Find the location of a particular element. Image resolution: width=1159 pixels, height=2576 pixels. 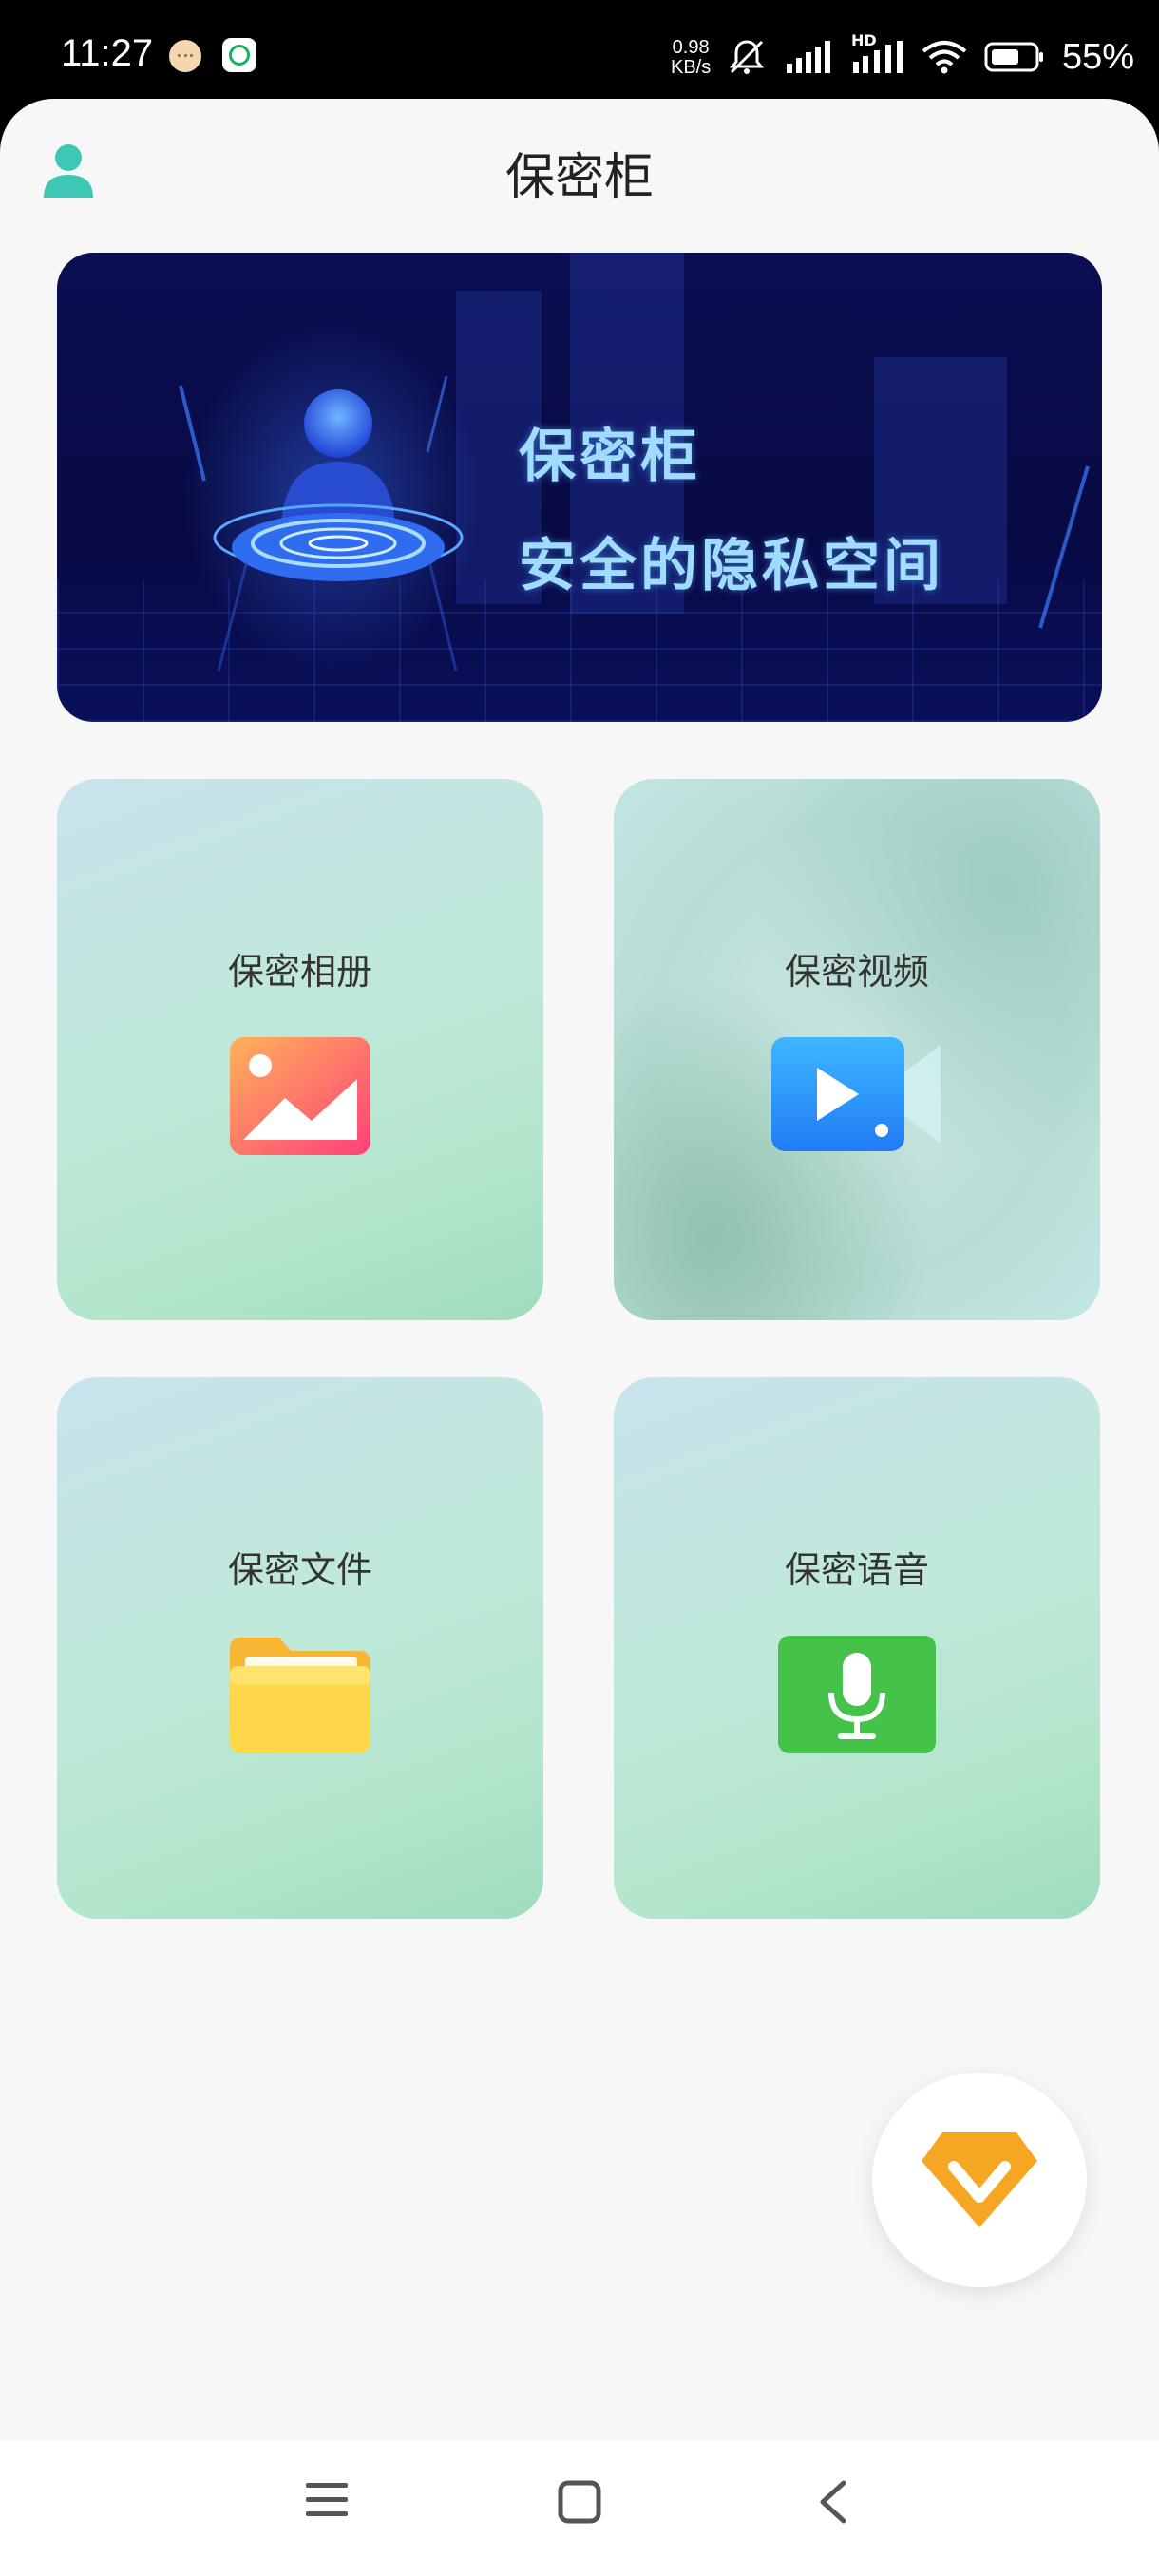

card-secure-files: 保密文件 is located at coordinates (300, 1648).